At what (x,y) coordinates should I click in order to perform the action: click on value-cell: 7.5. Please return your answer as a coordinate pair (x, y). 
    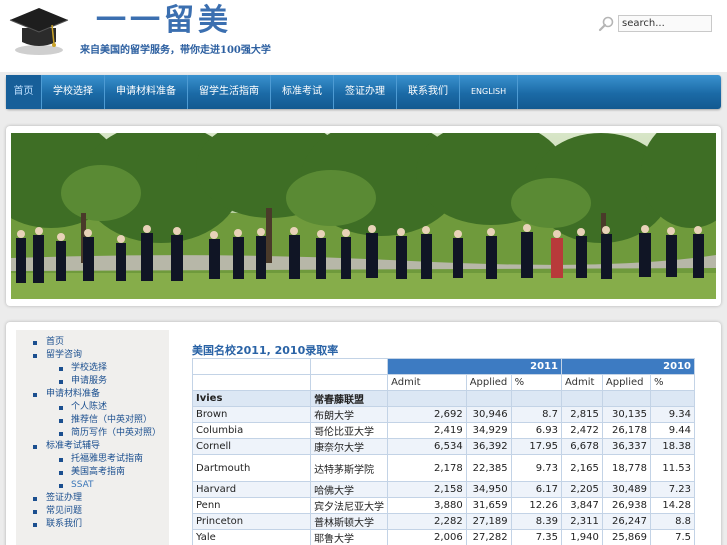
    Looking at the image, I should click on (672, 537).